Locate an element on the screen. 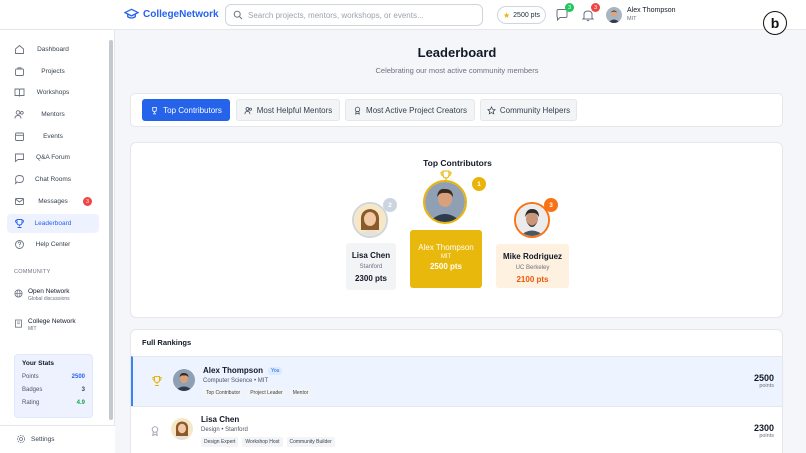 The width and height of the screenshot is (806, 453). chat-badge: 3 is located at coordinates (569, 7).